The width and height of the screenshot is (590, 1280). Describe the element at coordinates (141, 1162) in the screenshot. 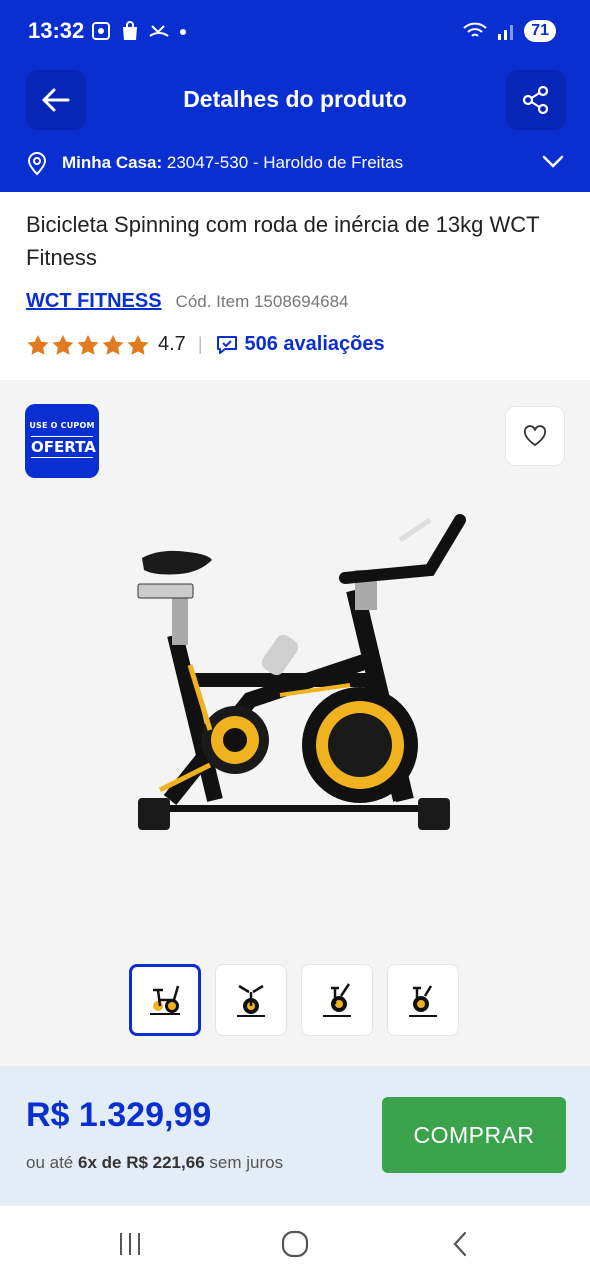

I see `installments-value: 6x de R$ 221,66` at that location.